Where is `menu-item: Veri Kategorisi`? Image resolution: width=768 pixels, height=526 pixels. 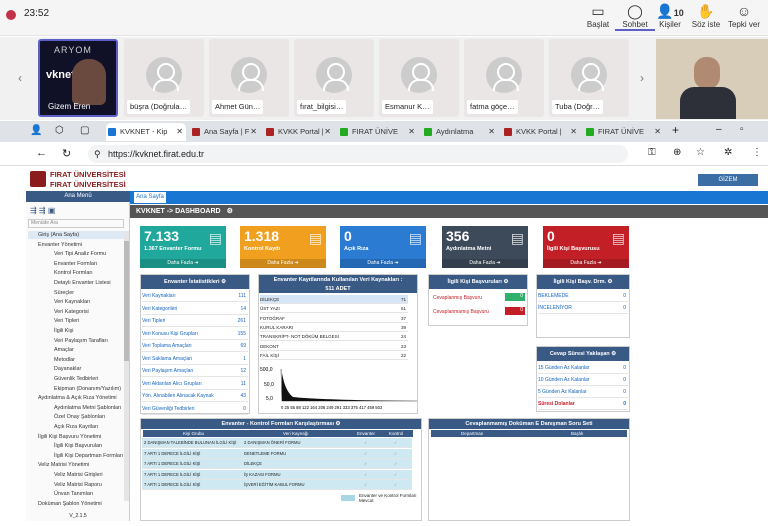
menu-item: Veri Kategorisi is located at coordinates (76, 312).